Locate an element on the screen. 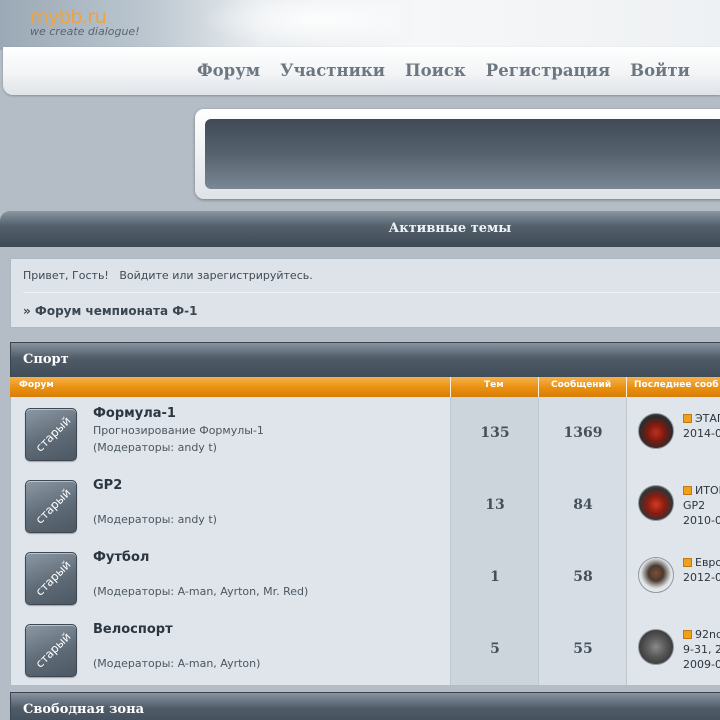 The height and width of the screenshot is (720, 720). nav-login: Войти is located at coordinates (660, 70).